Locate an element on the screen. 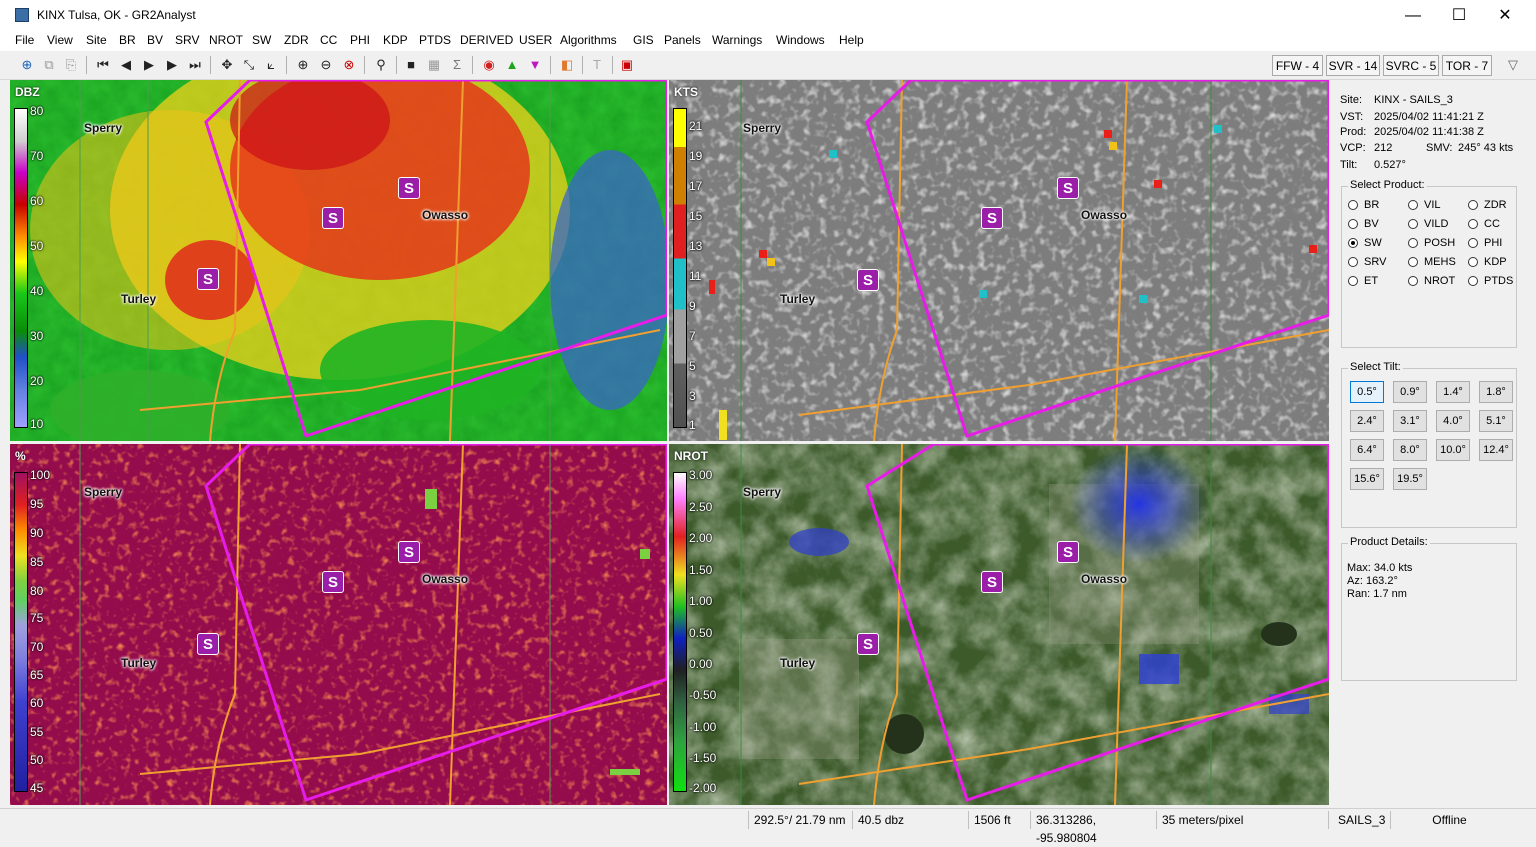  sum-icon: Σ is located at coordinates (457, 65).